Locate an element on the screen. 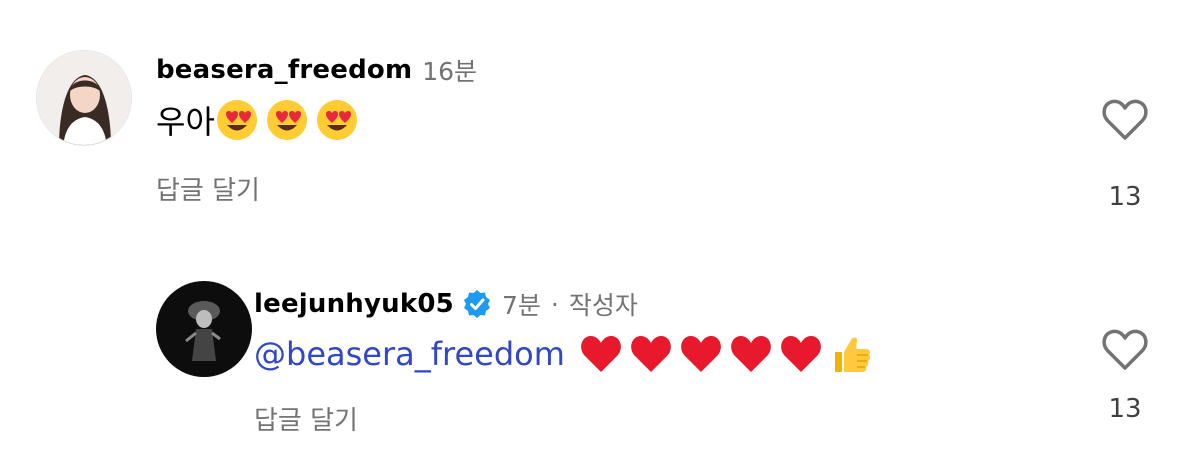  comment-text: 우아 is located at coordinates (316, 120).